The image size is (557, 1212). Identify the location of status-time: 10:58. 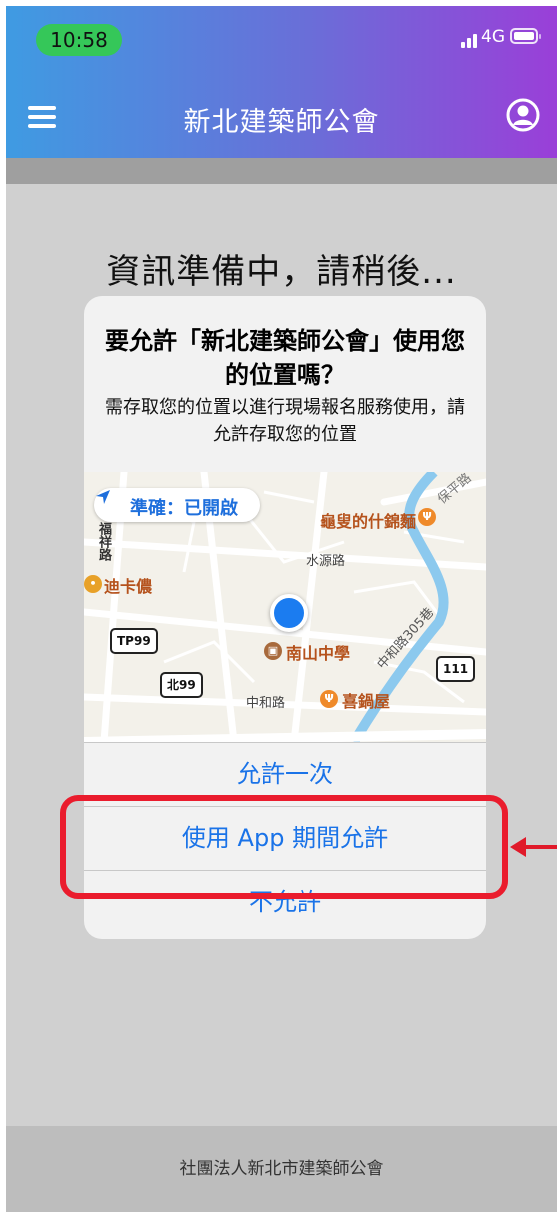
(79, 40).